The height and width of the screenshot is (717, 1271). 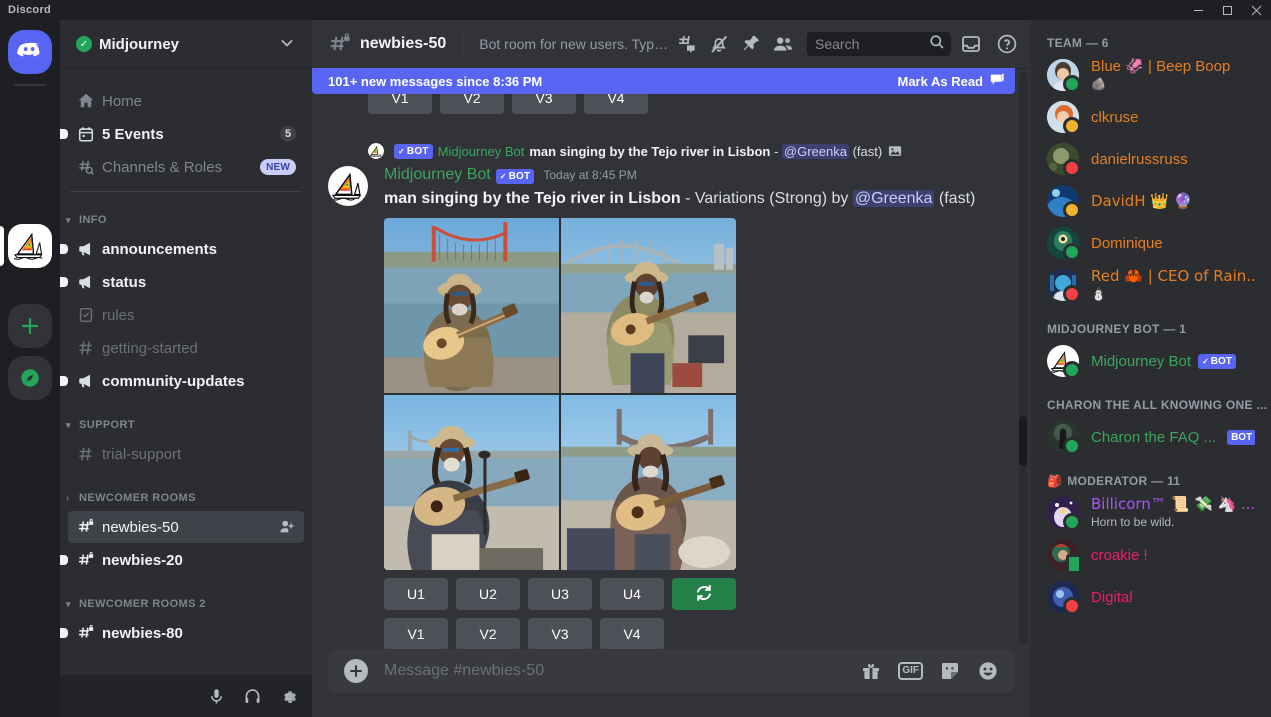 I want to click on category-label: NEWCOMER ROOMS, so click(x=137, y=498).